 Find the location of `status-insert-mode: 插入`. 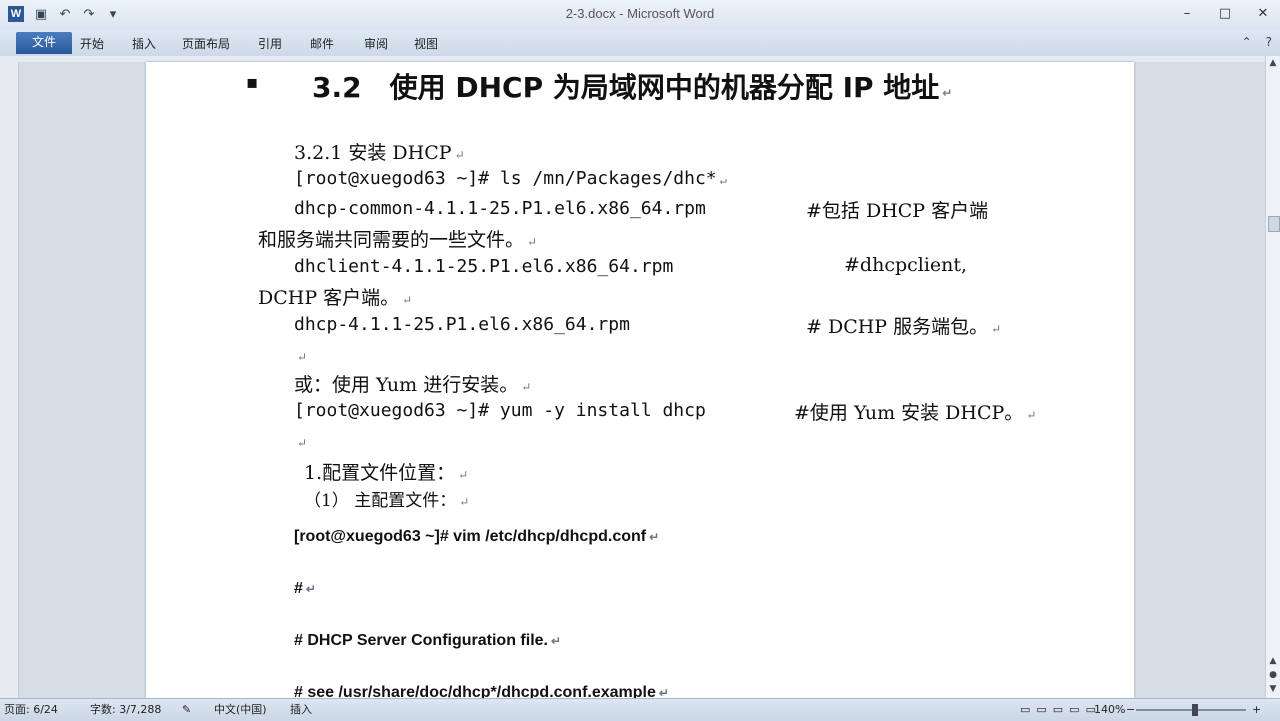

status-insert-mode: 插入 is located at coordinates (301, 710).